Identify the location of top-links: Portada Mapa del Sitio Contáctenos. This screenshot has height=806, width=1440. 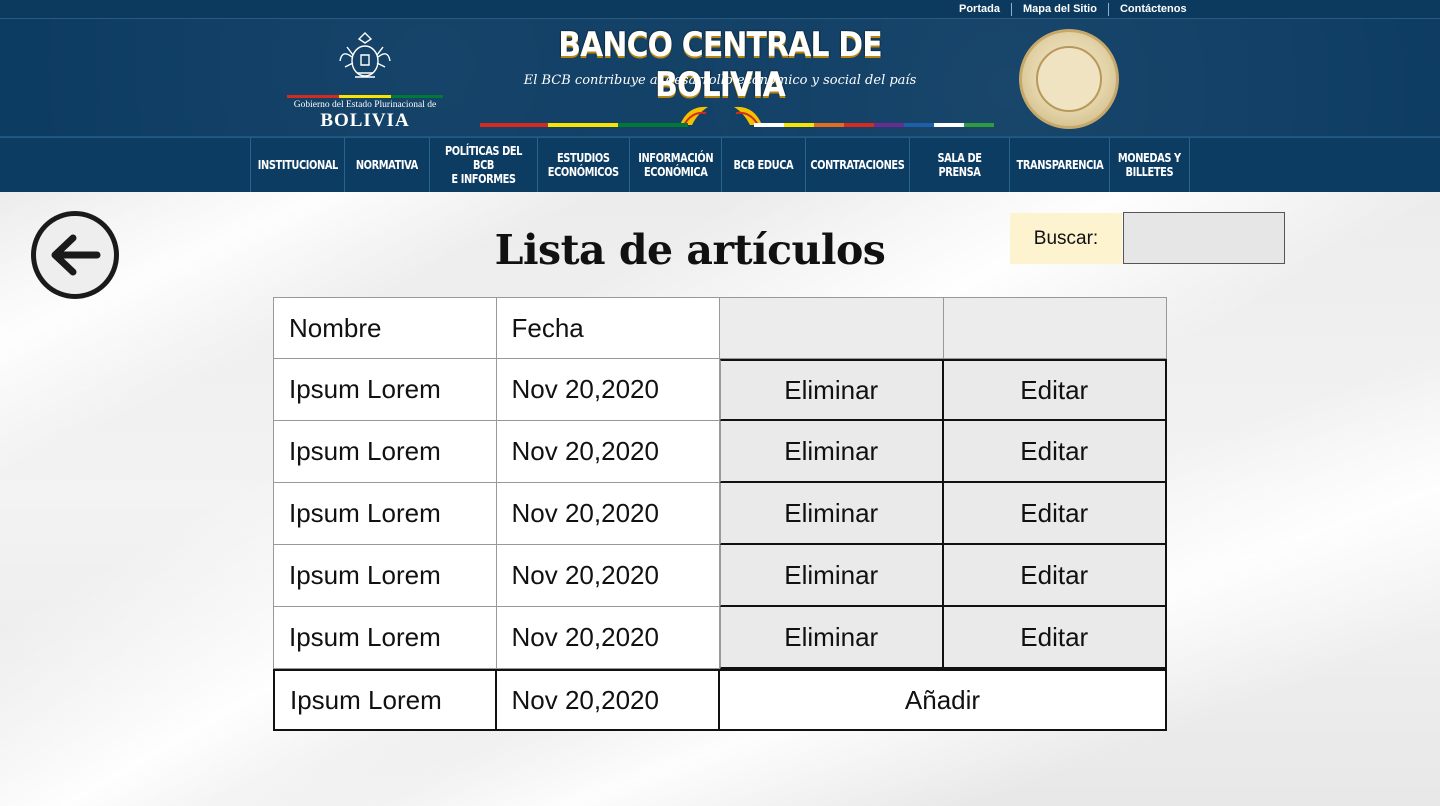
(1073, 9).